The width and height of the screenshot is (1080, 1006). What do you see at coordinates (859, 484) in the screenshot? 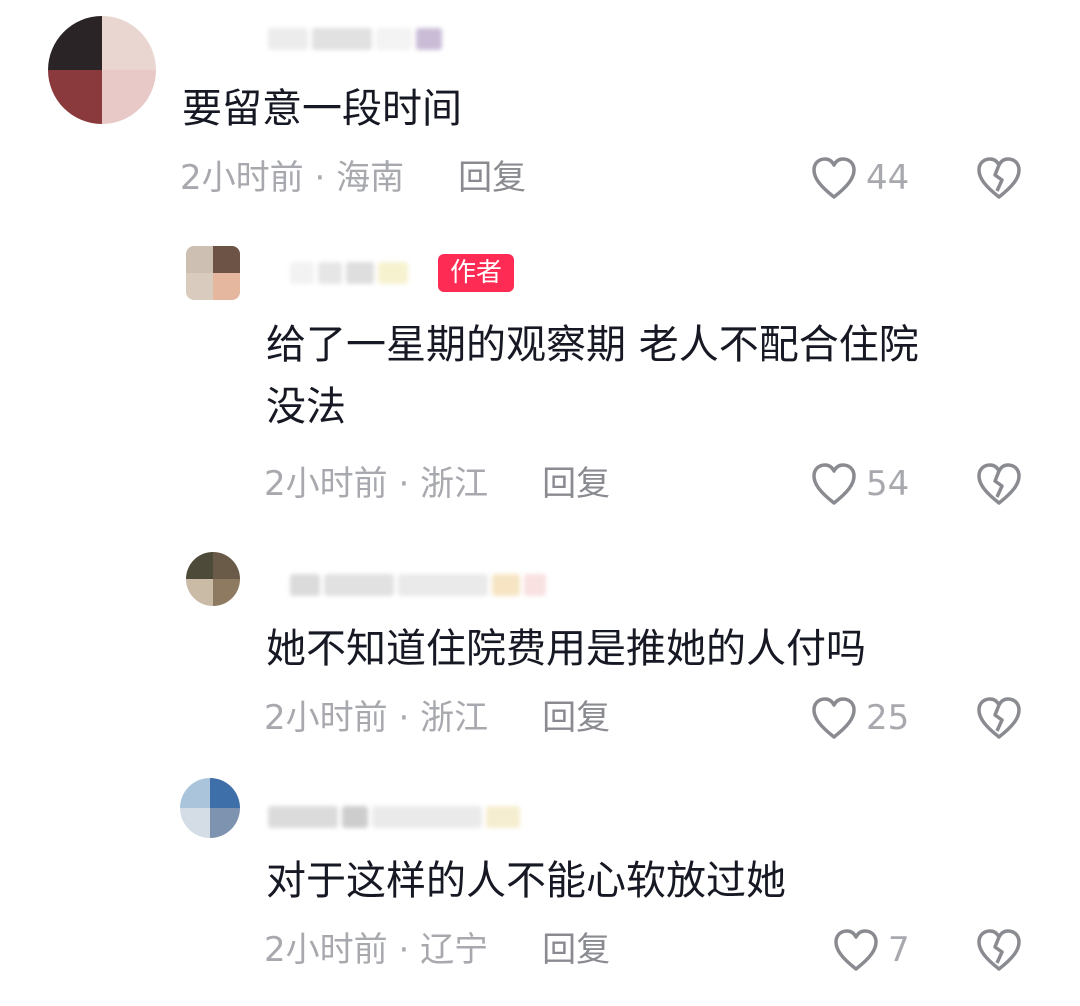
I see `like-button: 54` at bounding box center [859, 484].